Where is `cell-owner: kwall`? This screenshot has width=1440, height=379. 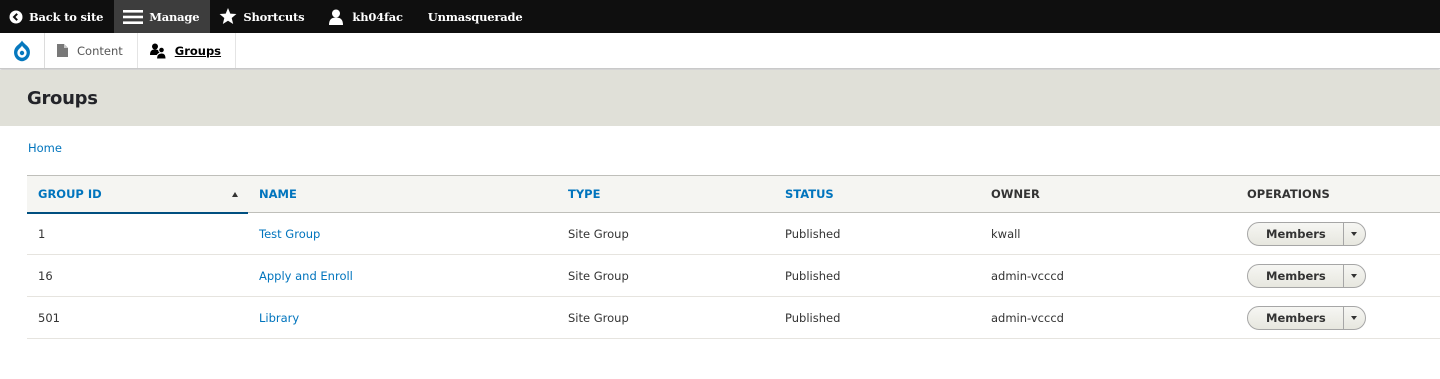
cell-owner: kwall is located at coordinates (1108, 233).